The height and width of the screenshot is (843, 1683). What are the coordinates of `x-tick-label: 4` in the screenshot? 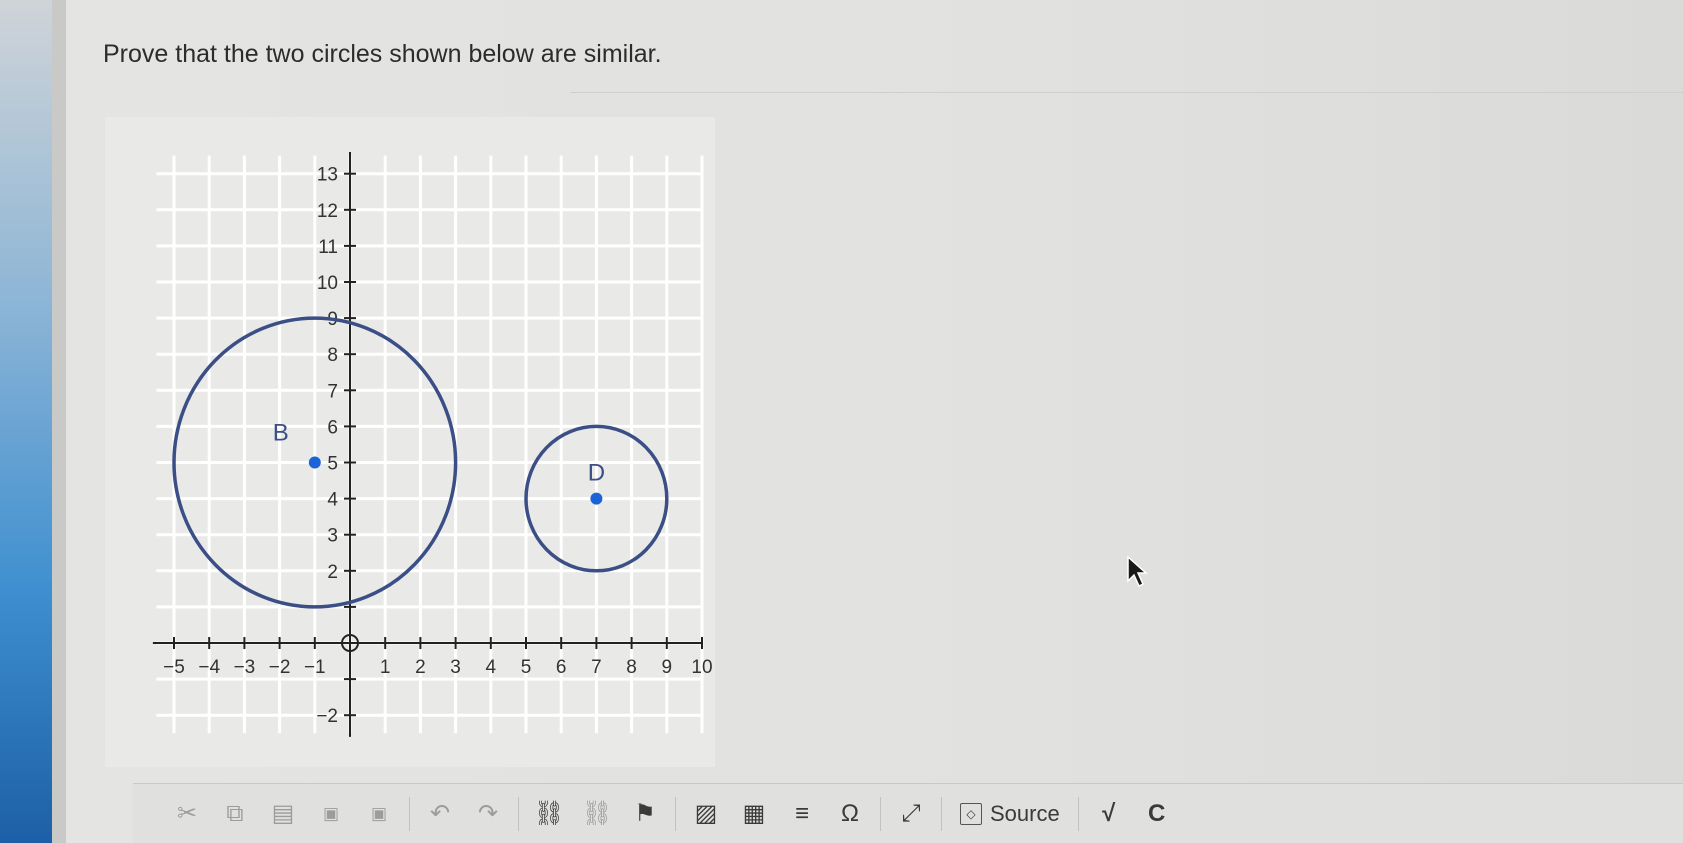 It's located at (491, 667).